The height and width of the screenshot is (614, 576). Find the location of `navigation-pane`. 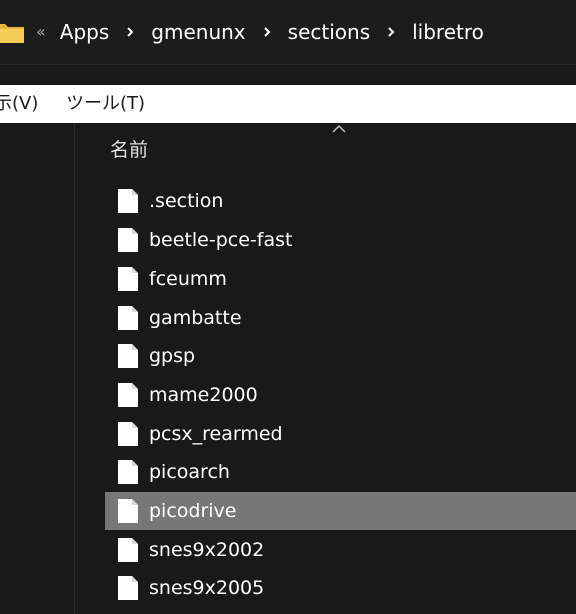

navigation-pane is located at coordinates (37, 368).